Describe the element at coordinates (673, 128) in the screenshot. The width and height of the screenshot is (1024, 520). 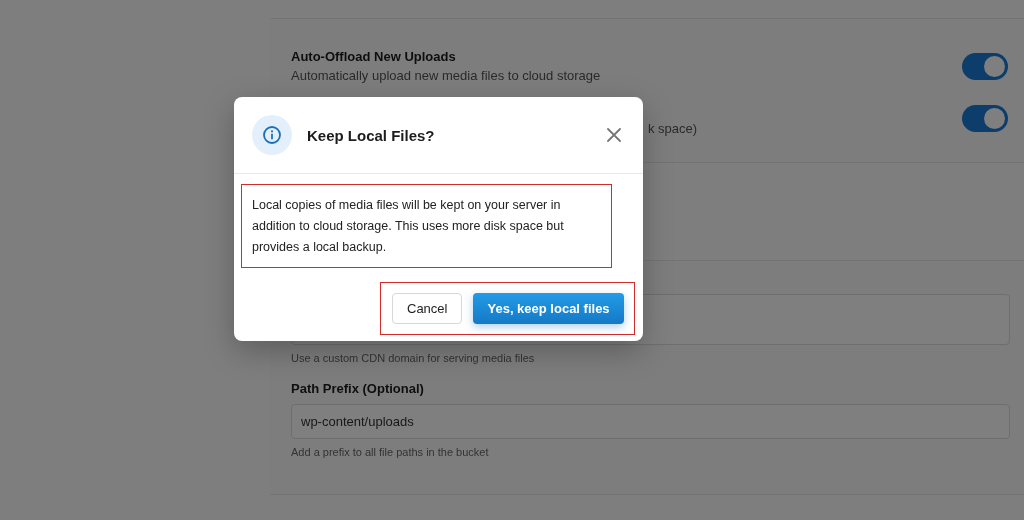
I see `setting-description: k space)` at that location.